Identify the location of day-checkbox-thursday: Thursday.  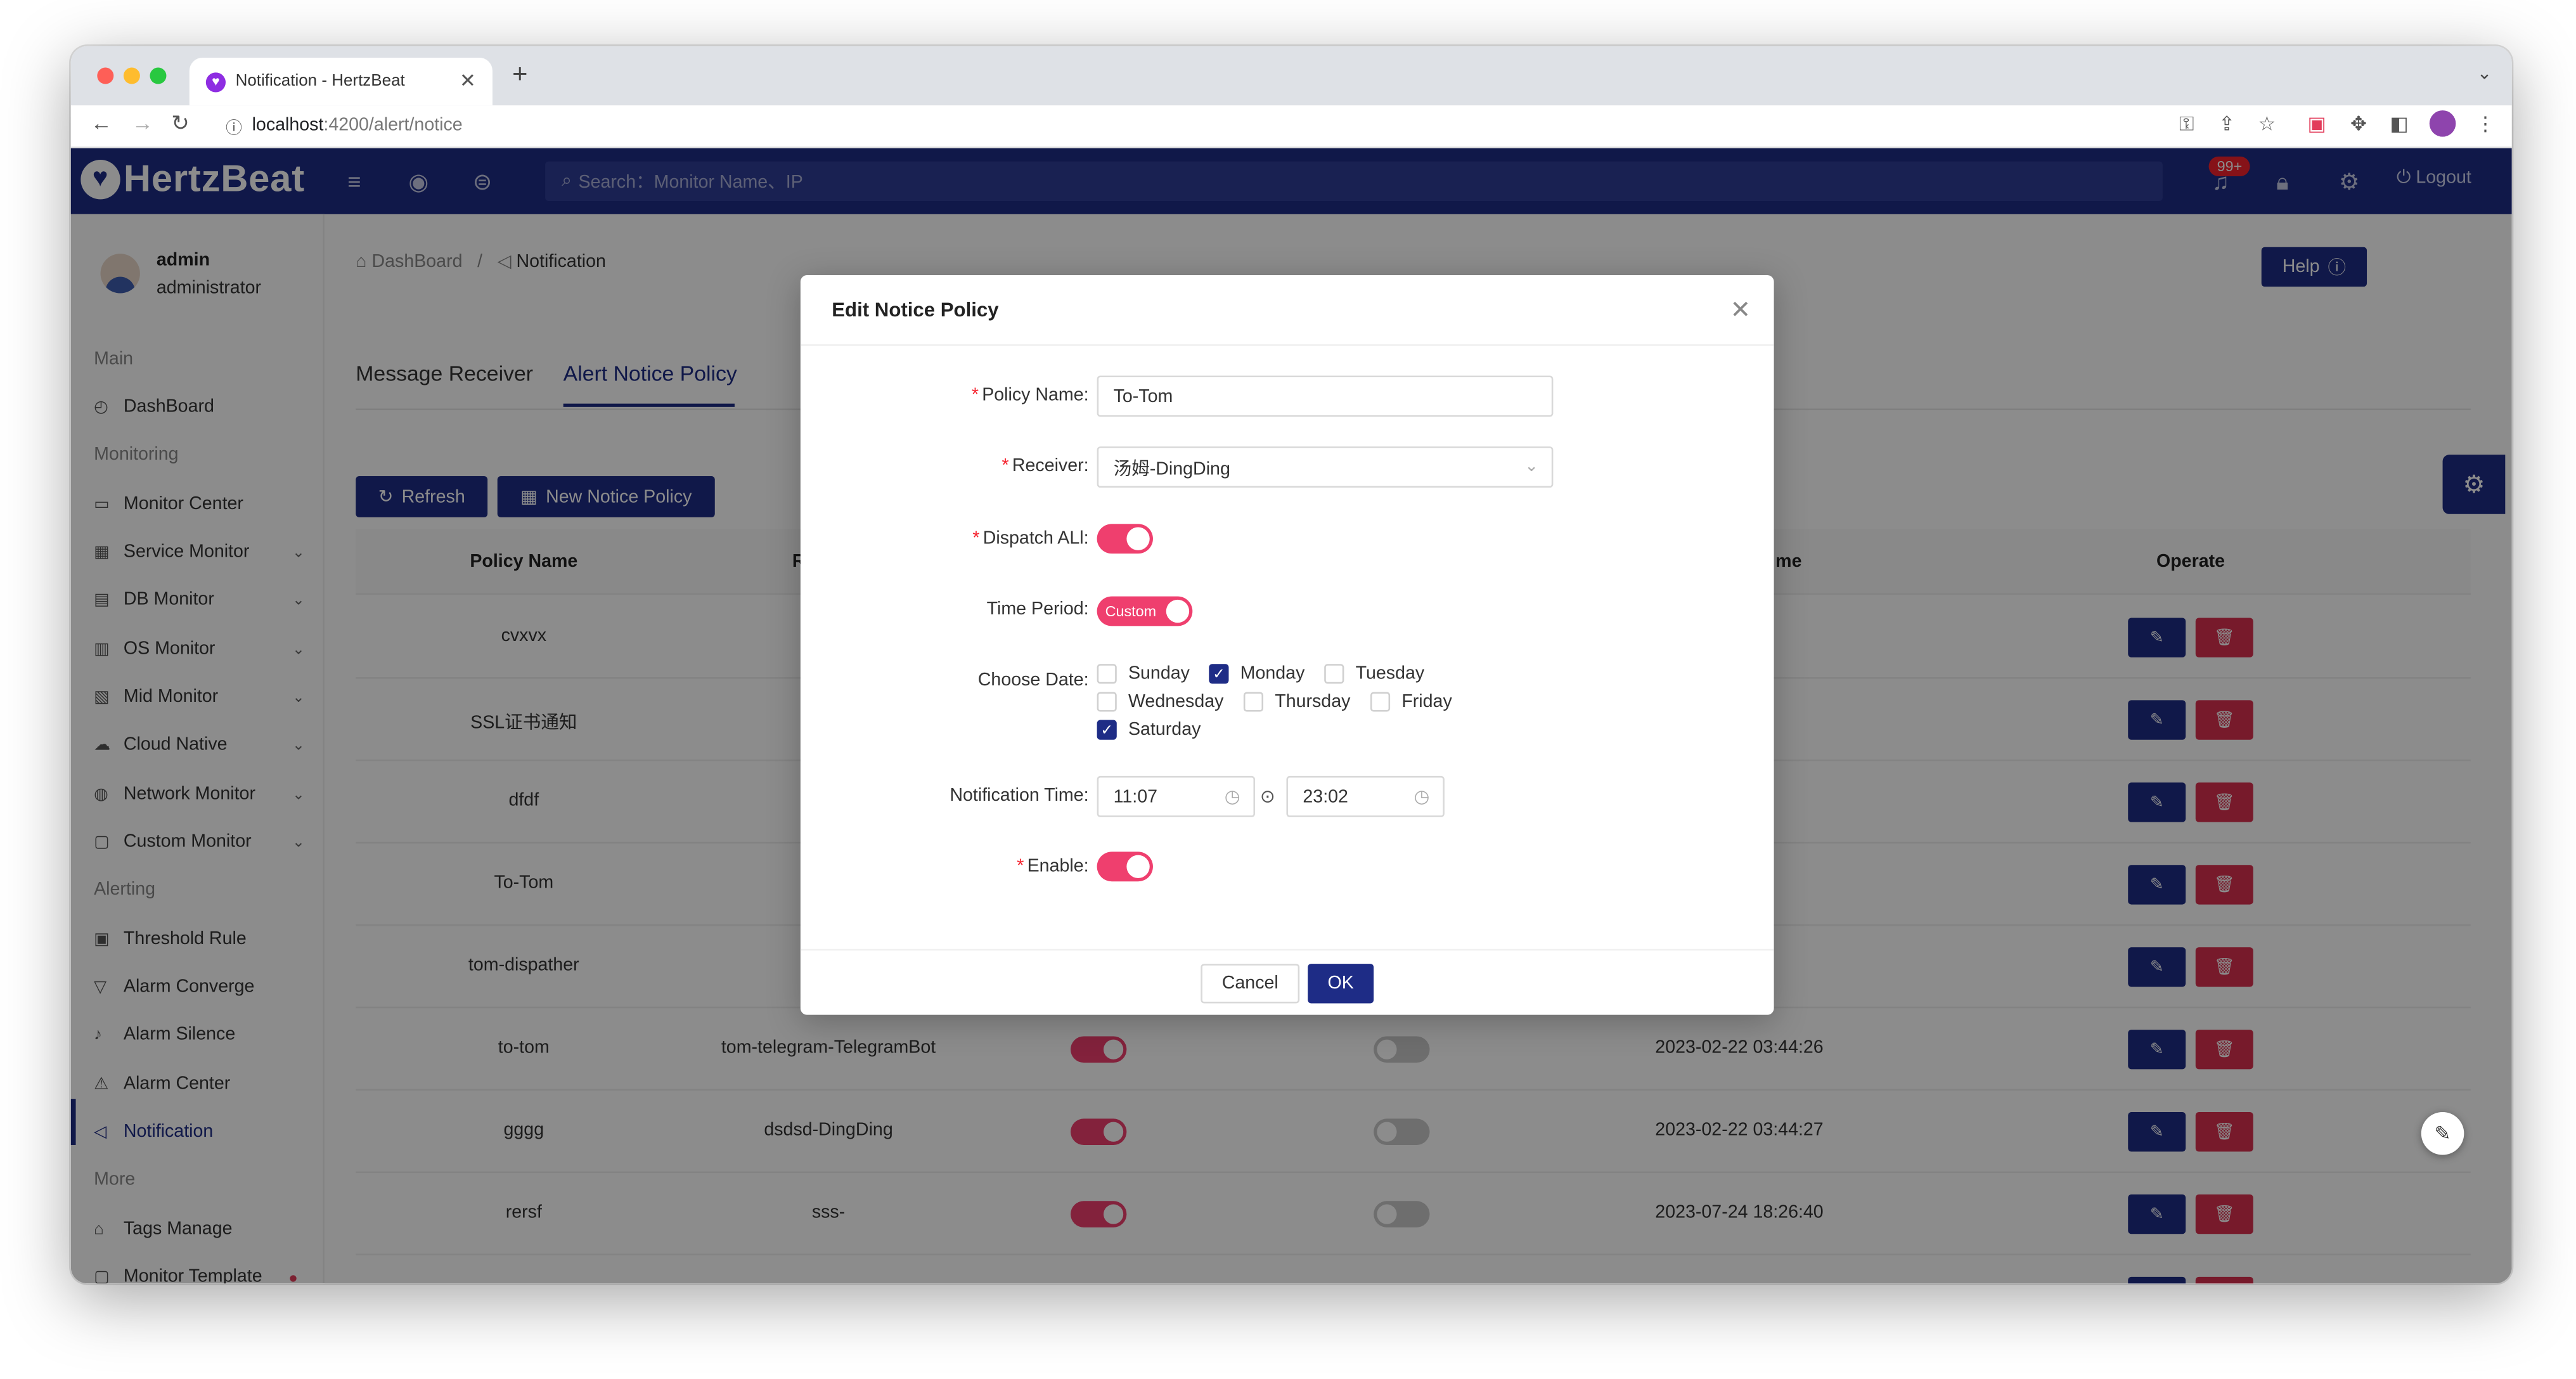
(1297, 702).